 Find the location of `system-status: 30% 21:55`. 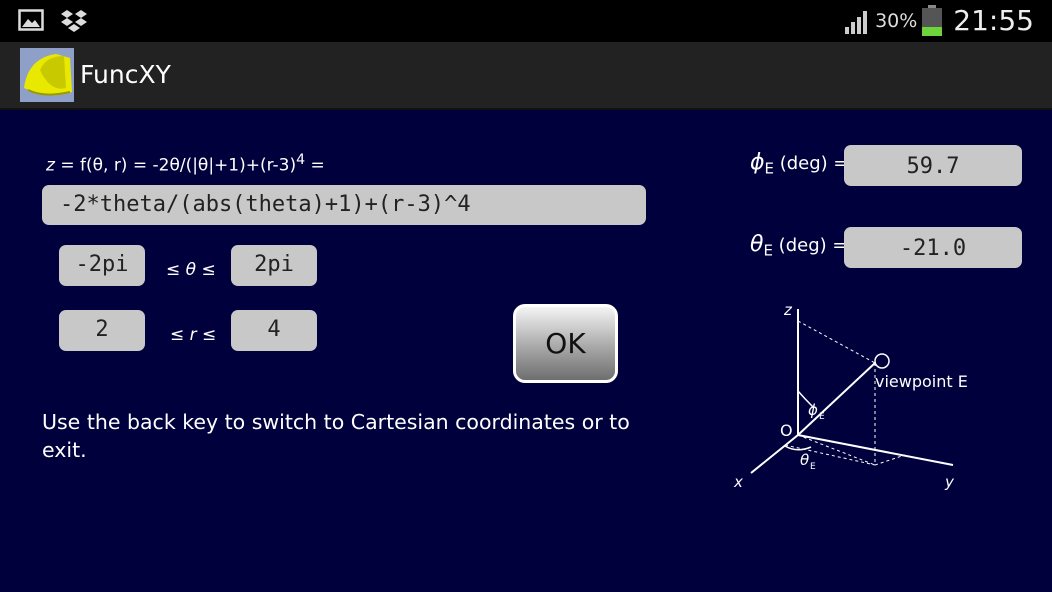

system-status: 30% 21:55 is located at coordinates (938, 20).